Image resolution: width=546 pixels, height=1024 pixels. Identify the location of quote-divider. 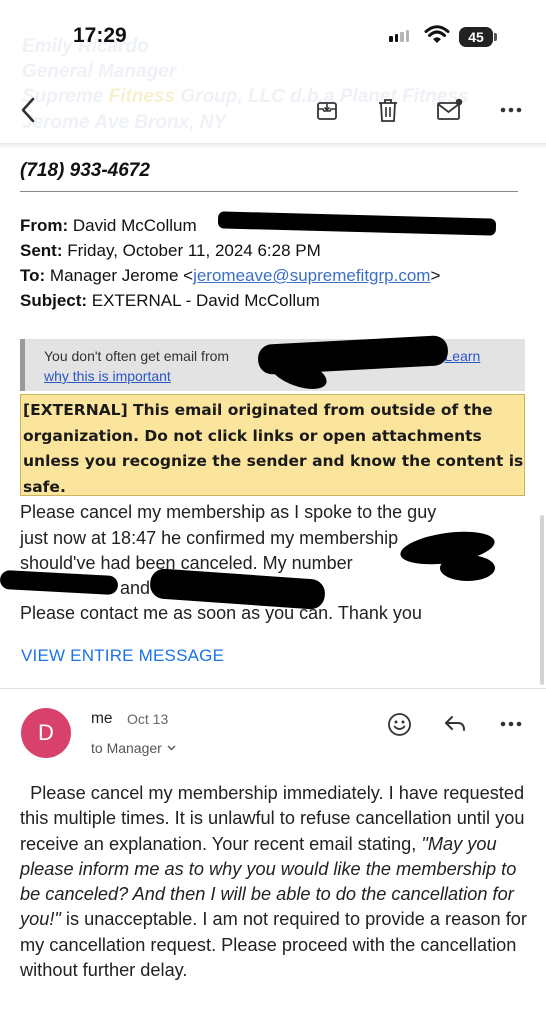
(269, 191).